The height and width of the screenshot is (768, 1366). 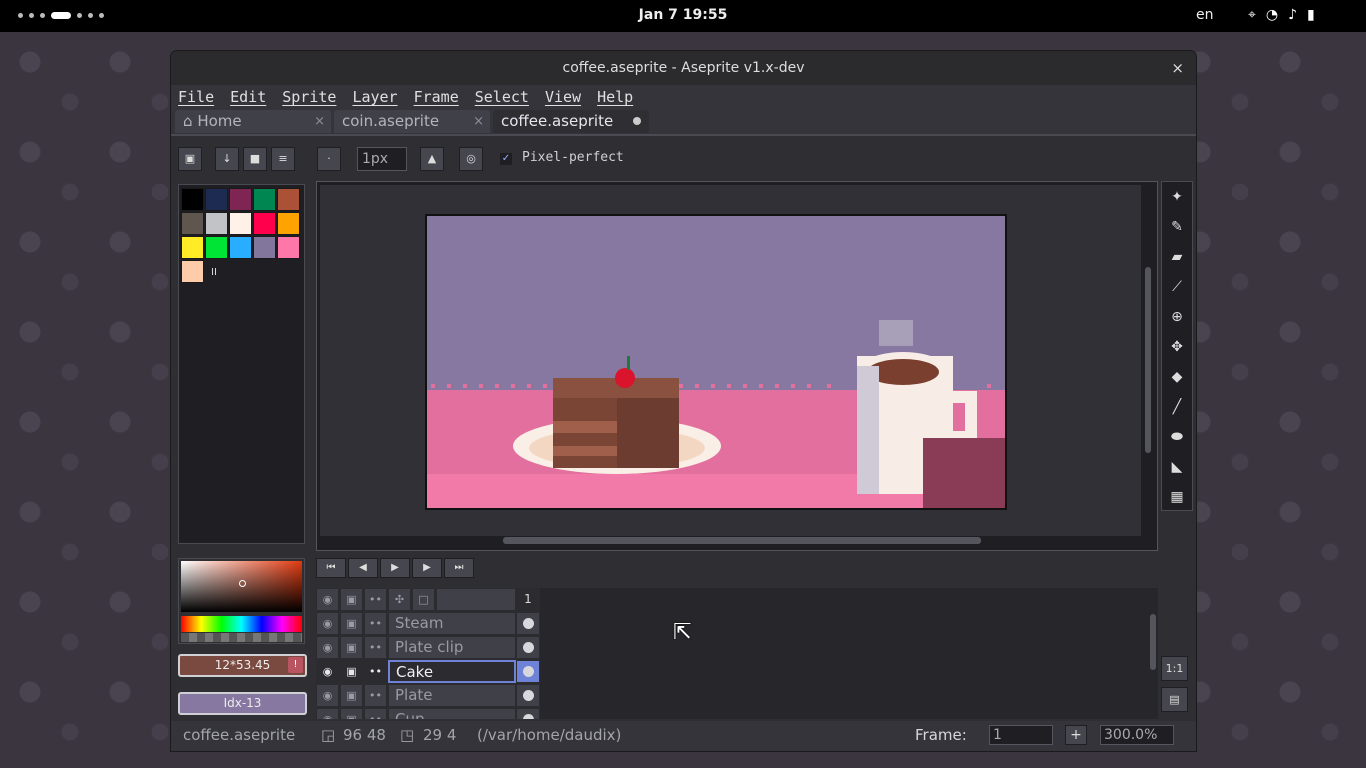 What do you see at coordinates (1153, 642) in the screenshot?
I see `timeline-scrollbar` at bounding box center [1153, 642].